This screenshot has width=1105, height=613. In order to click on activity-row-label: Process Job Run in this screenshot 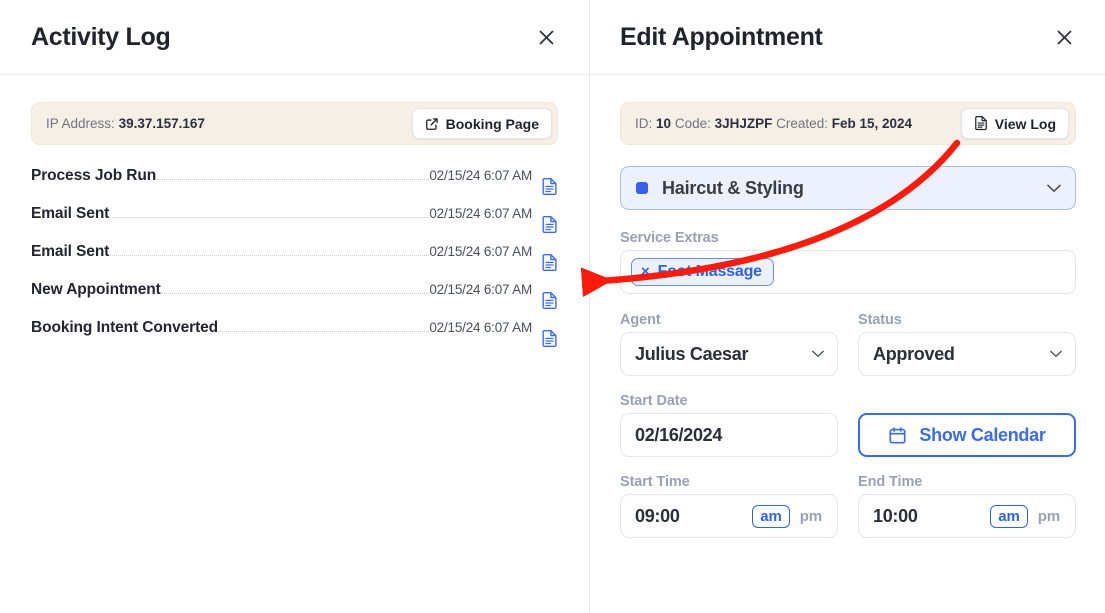, I will do `click(94, 175)`.